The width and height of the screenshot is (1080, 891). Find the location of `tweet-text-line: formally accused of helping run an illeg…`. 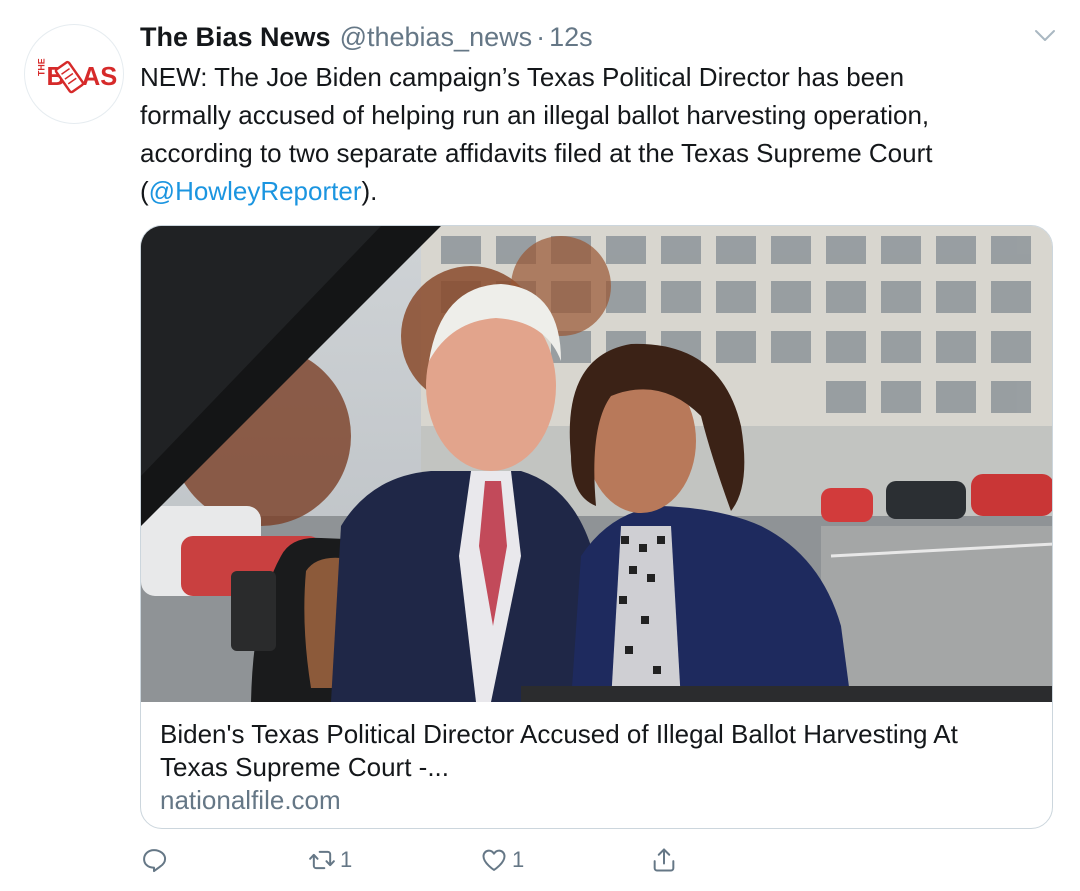

tweet-text-line: formally accused of helping run an illeg… is located at coordinates (535, 115).